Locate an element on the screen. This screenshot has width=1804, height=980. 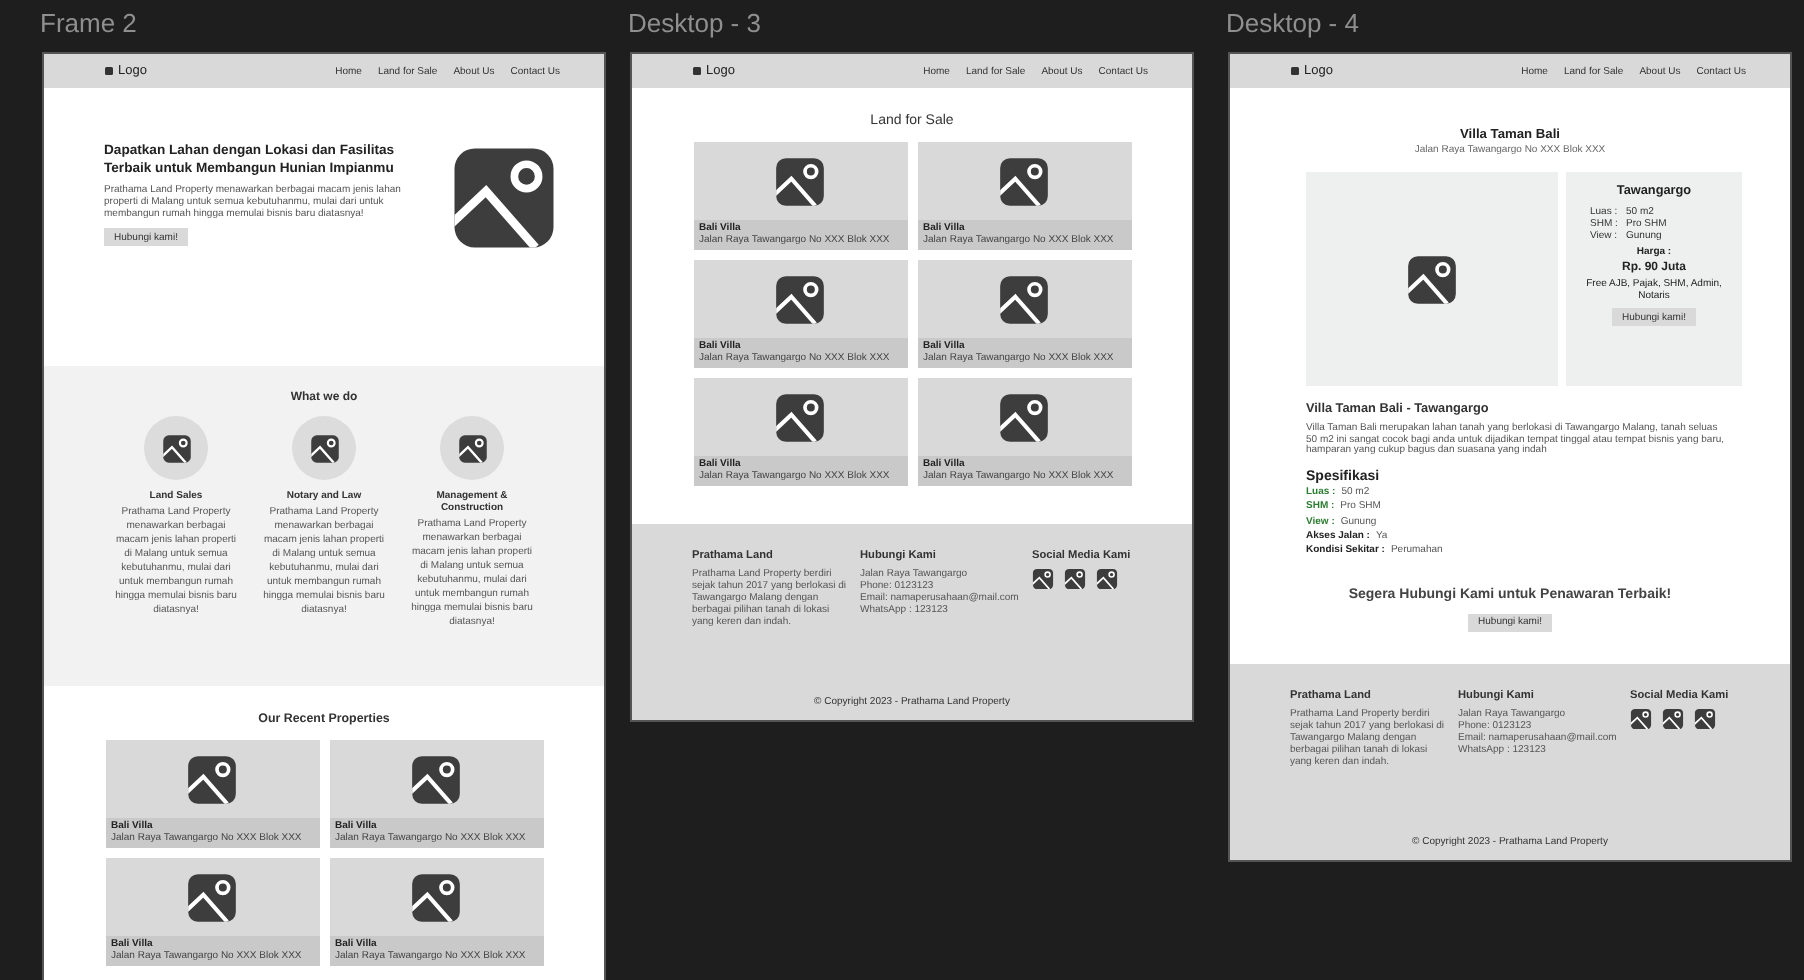
frame-label: Desktop - 3 is located at coordinates (695, 24).